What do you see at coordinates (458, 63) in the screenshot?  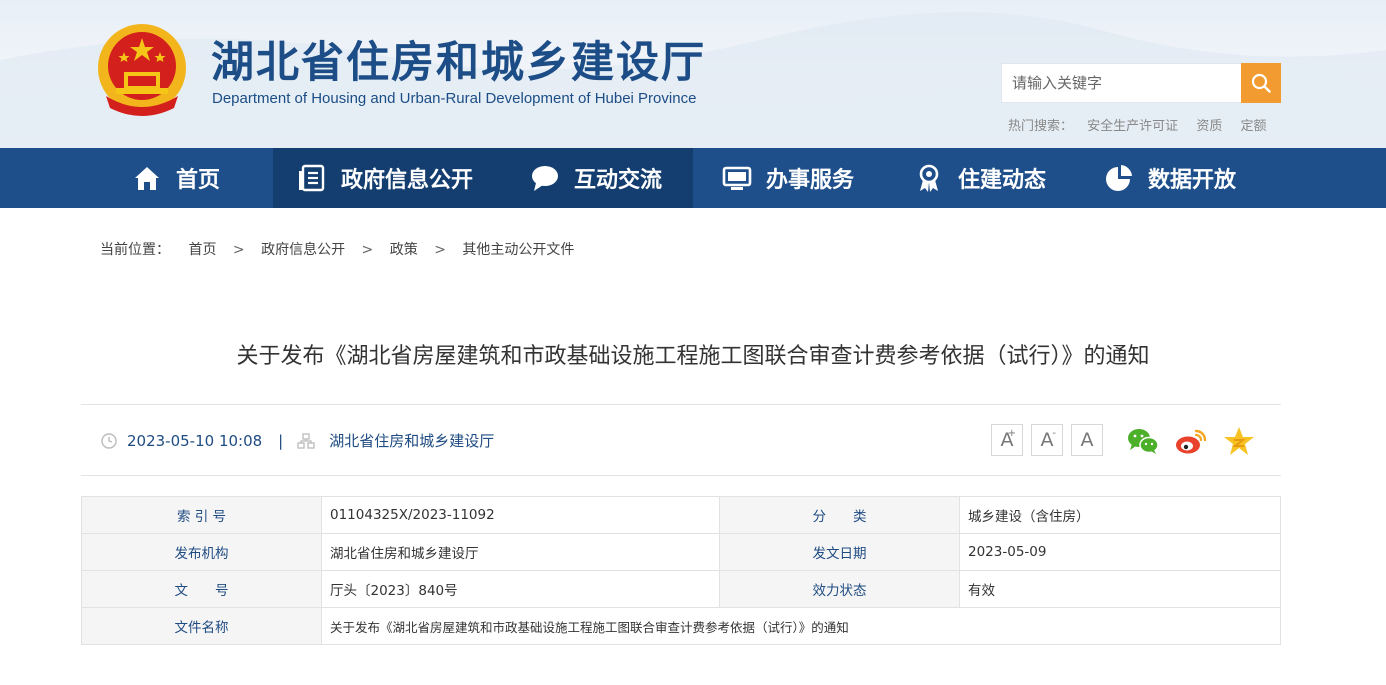 I see `site-title: 湖北省住房和城乡建设厅` at bounding box center [458, 63].